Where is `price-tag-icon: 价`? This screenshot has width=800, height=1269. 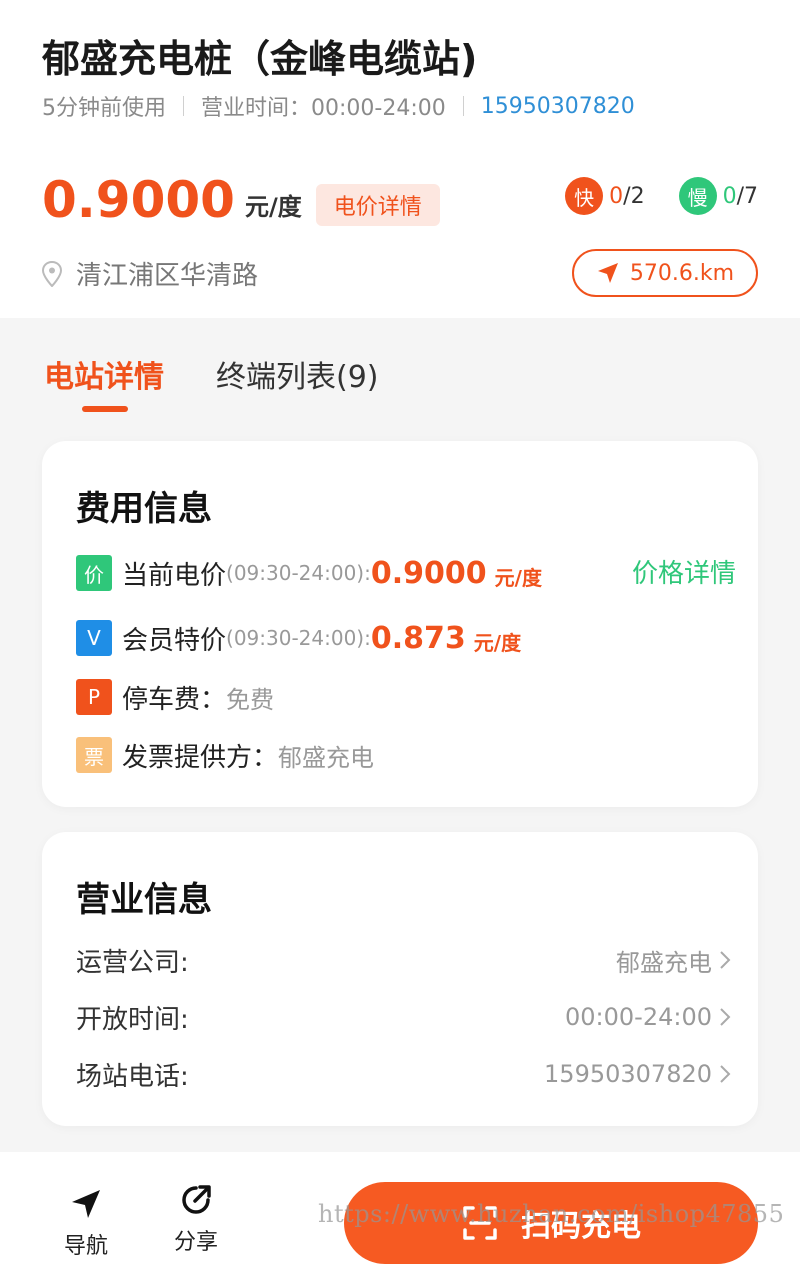 price-tag-icon: 价 is located at coordinates (94, 573).